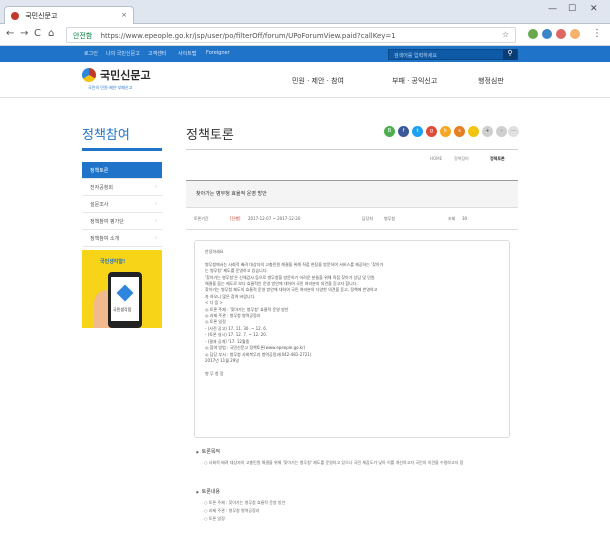 Image resolution: width=610 pixels, height=536 pixels. I want to click on site-favicon-icon, so click(15, 16).